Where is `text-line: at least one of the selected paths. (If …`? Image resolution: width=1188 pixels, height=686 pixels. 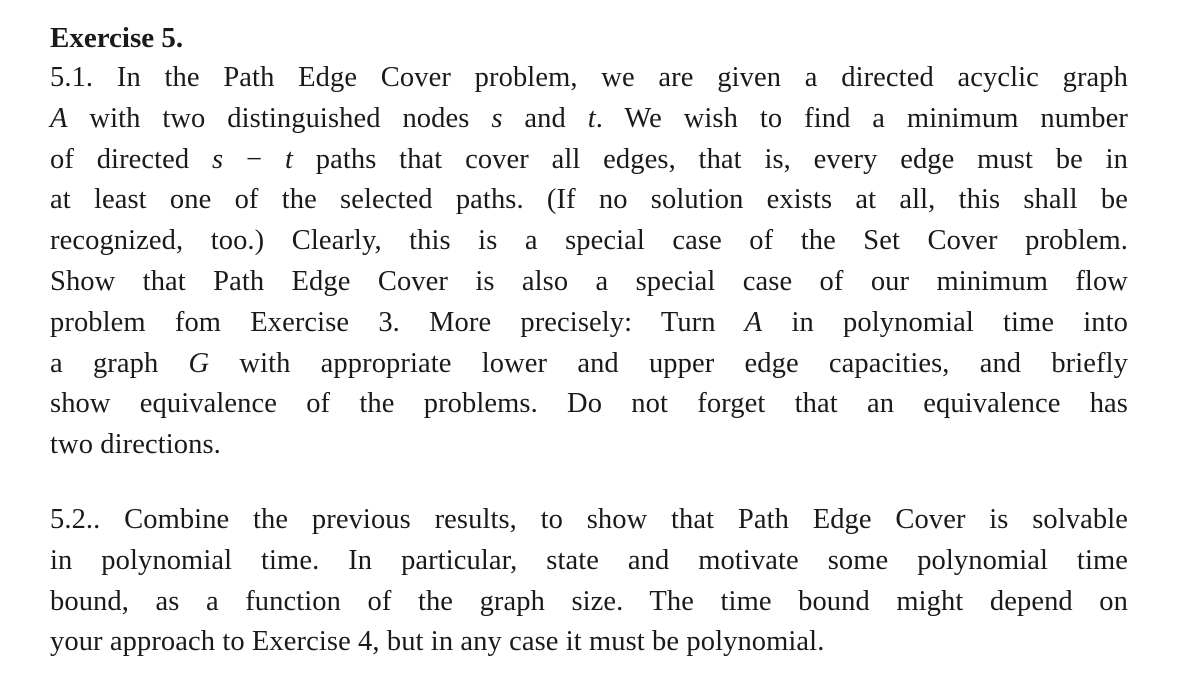
text-line: at least one of the selected paths. (If … is located at coordinates (589, 200).